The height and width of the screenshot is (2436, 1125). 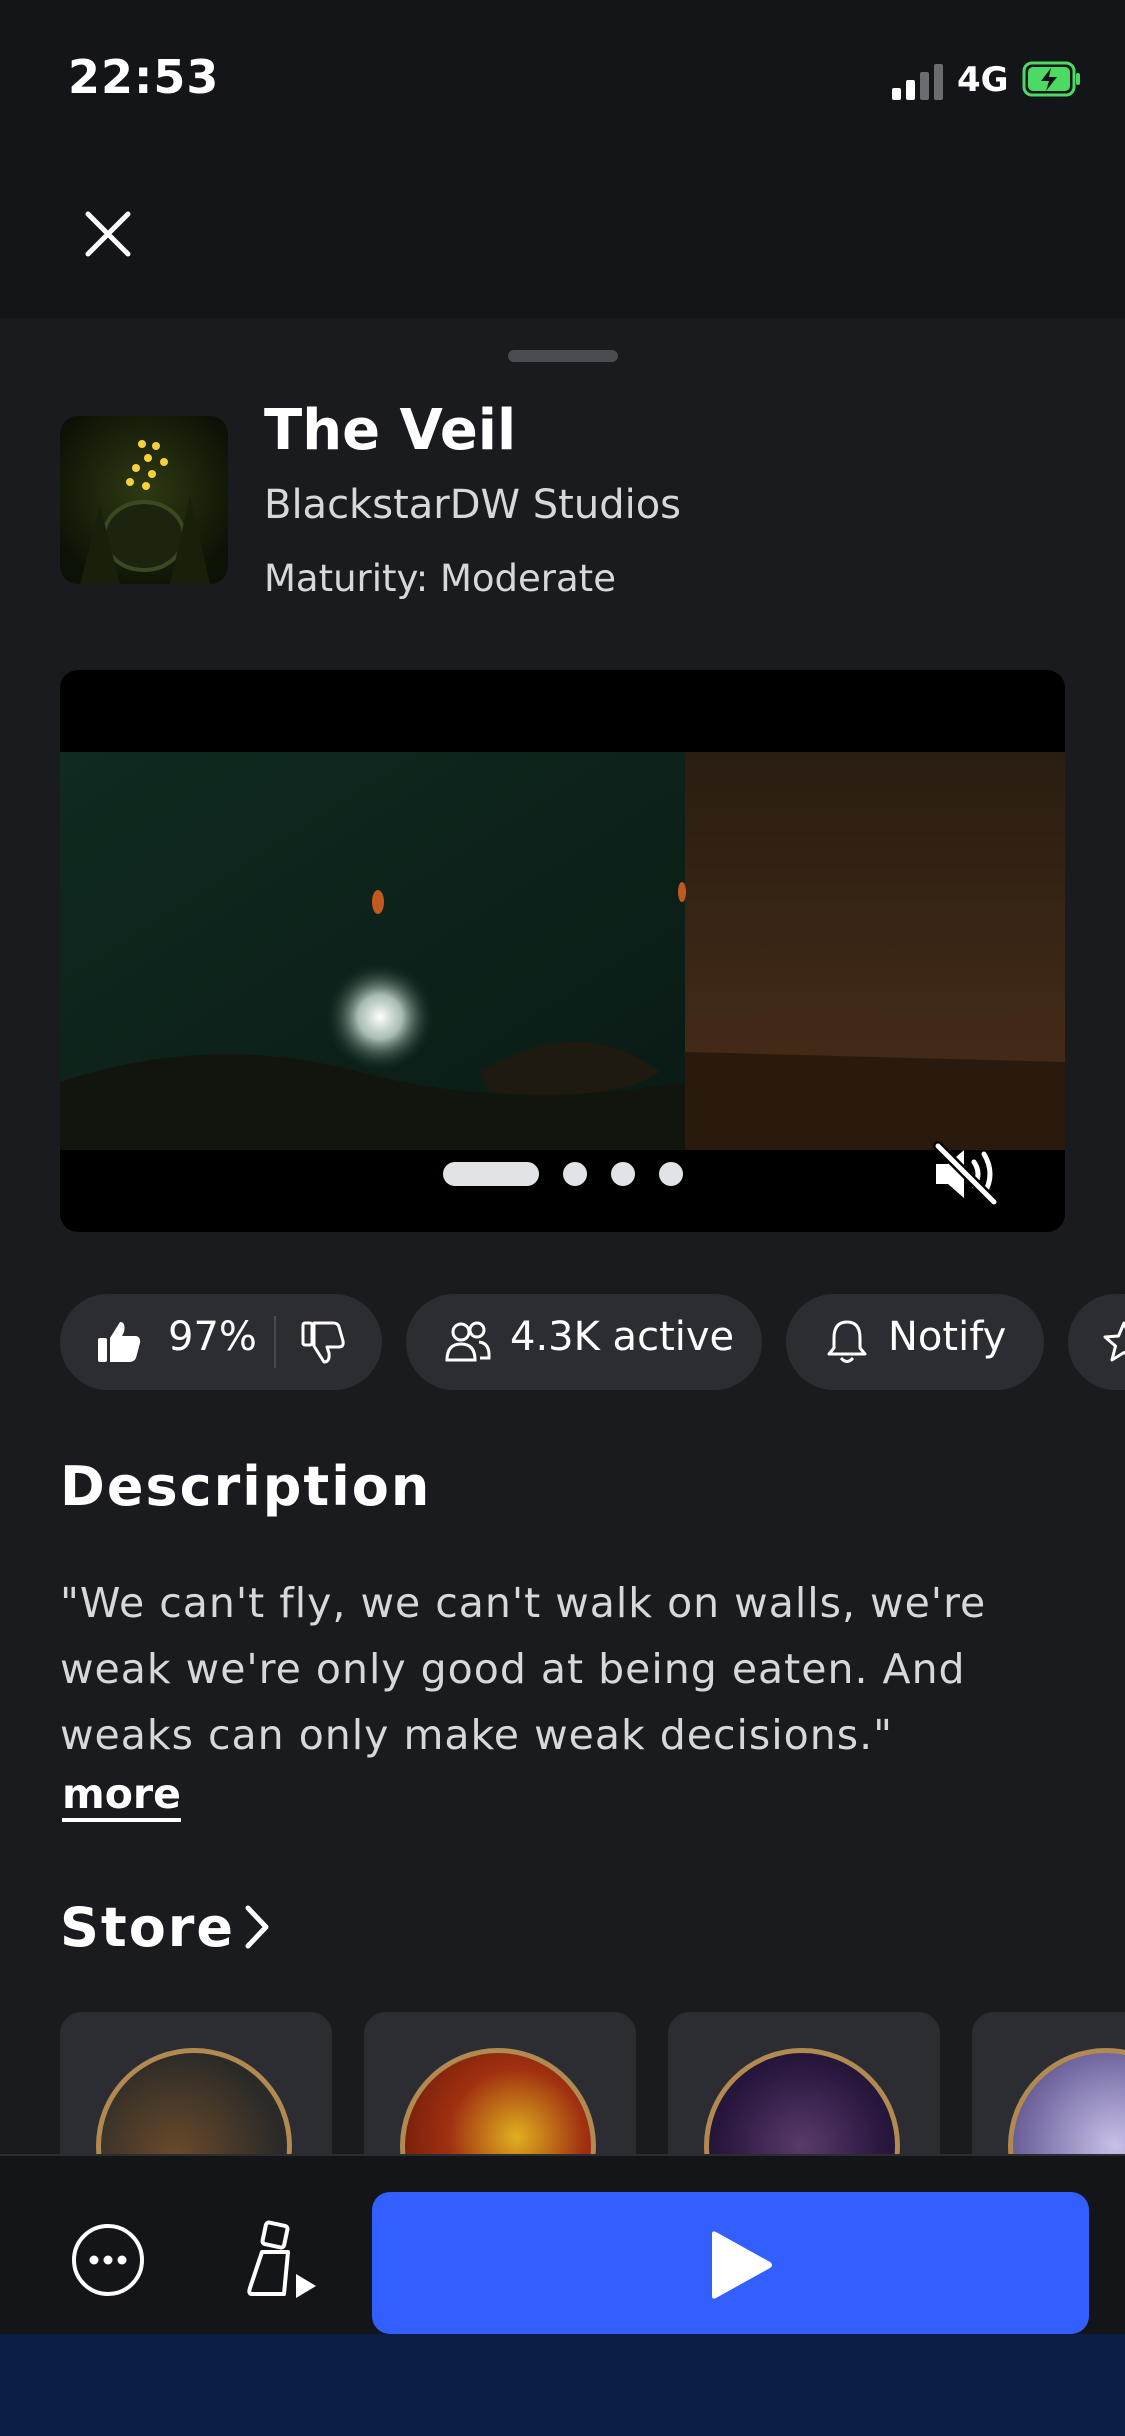 I want to click on notify-label: Notify, so click(x=947, y=1337).